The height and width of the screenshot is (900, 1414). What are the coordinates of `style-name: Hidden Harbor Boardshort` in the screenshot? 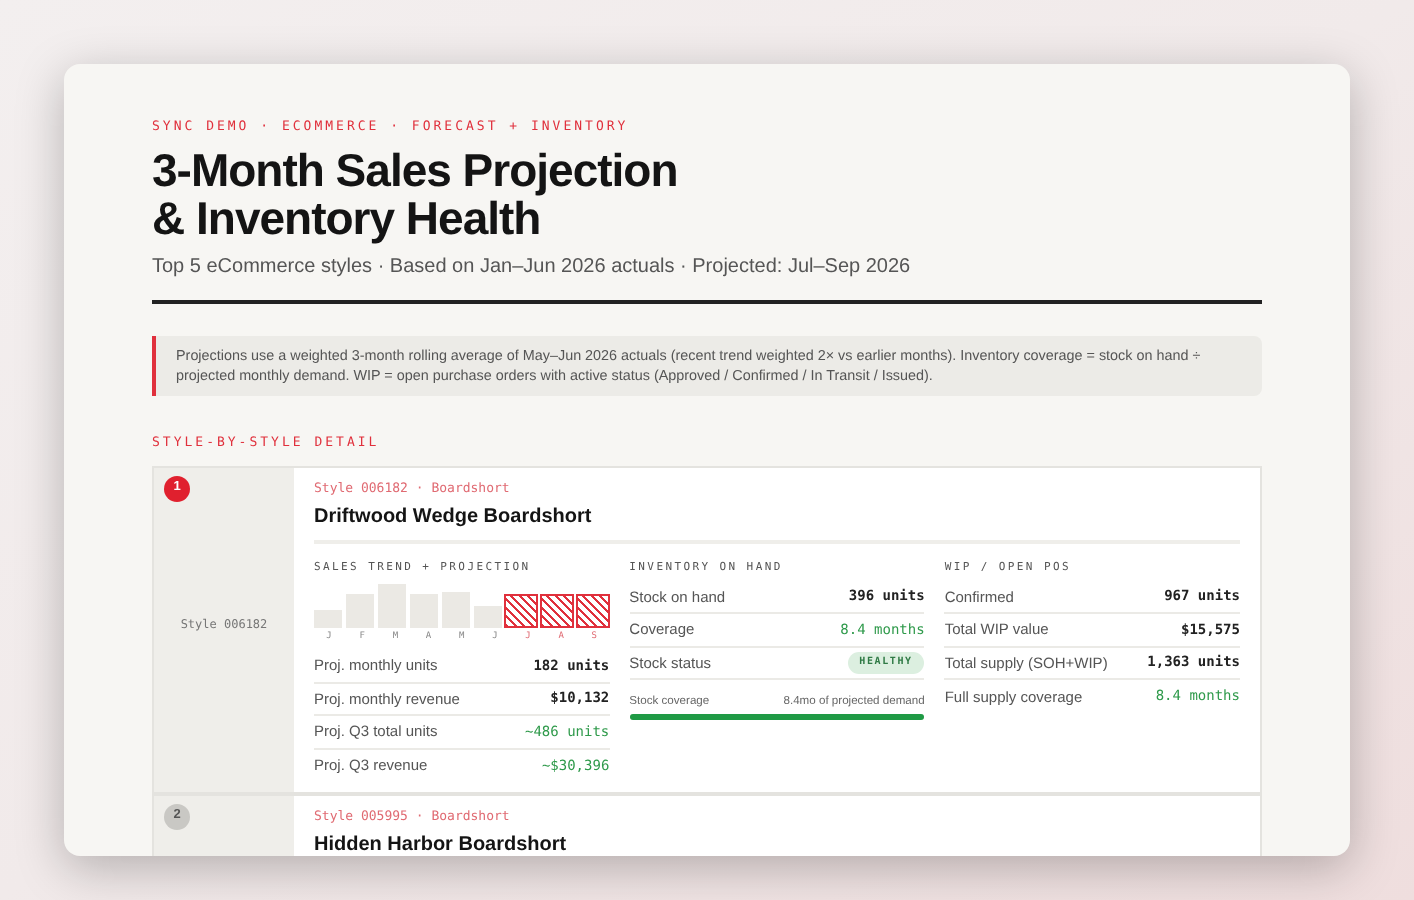 It's located at (441, 844).